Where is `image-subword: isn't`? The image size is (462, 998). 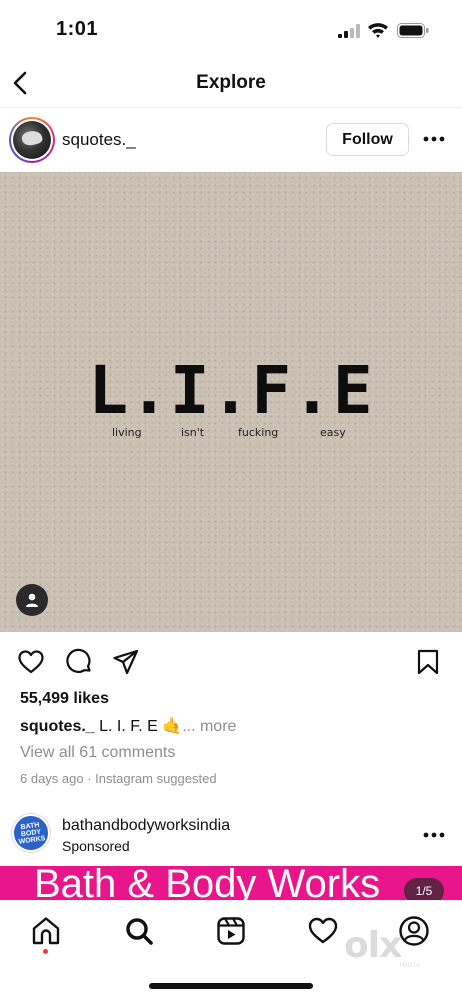 image-subword: isn't is located at coordinates (193, 432).